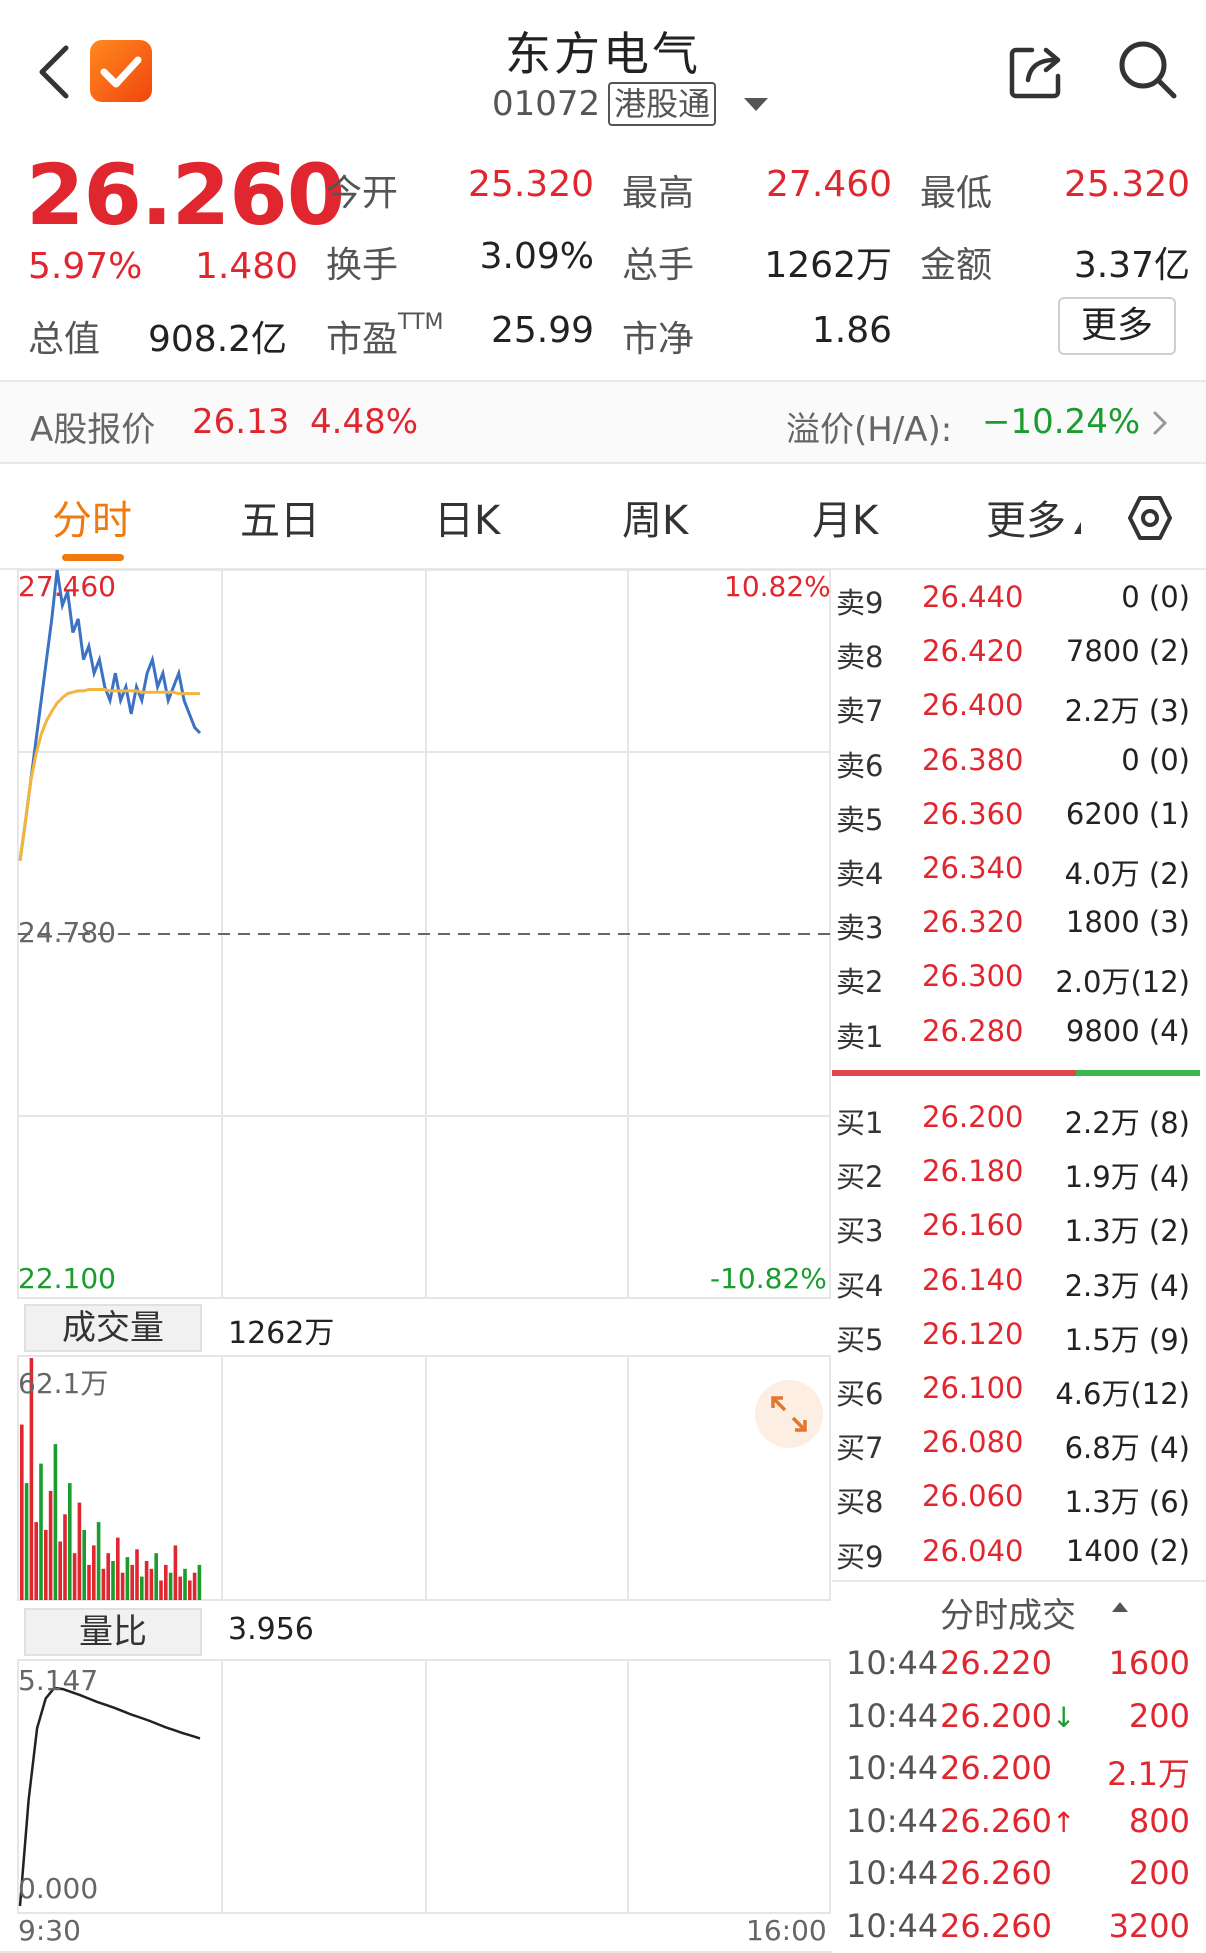  Describe the element at coordinates (63, 1383) in the screenshot. I see `volume-max-label: 62.1万` at that location.